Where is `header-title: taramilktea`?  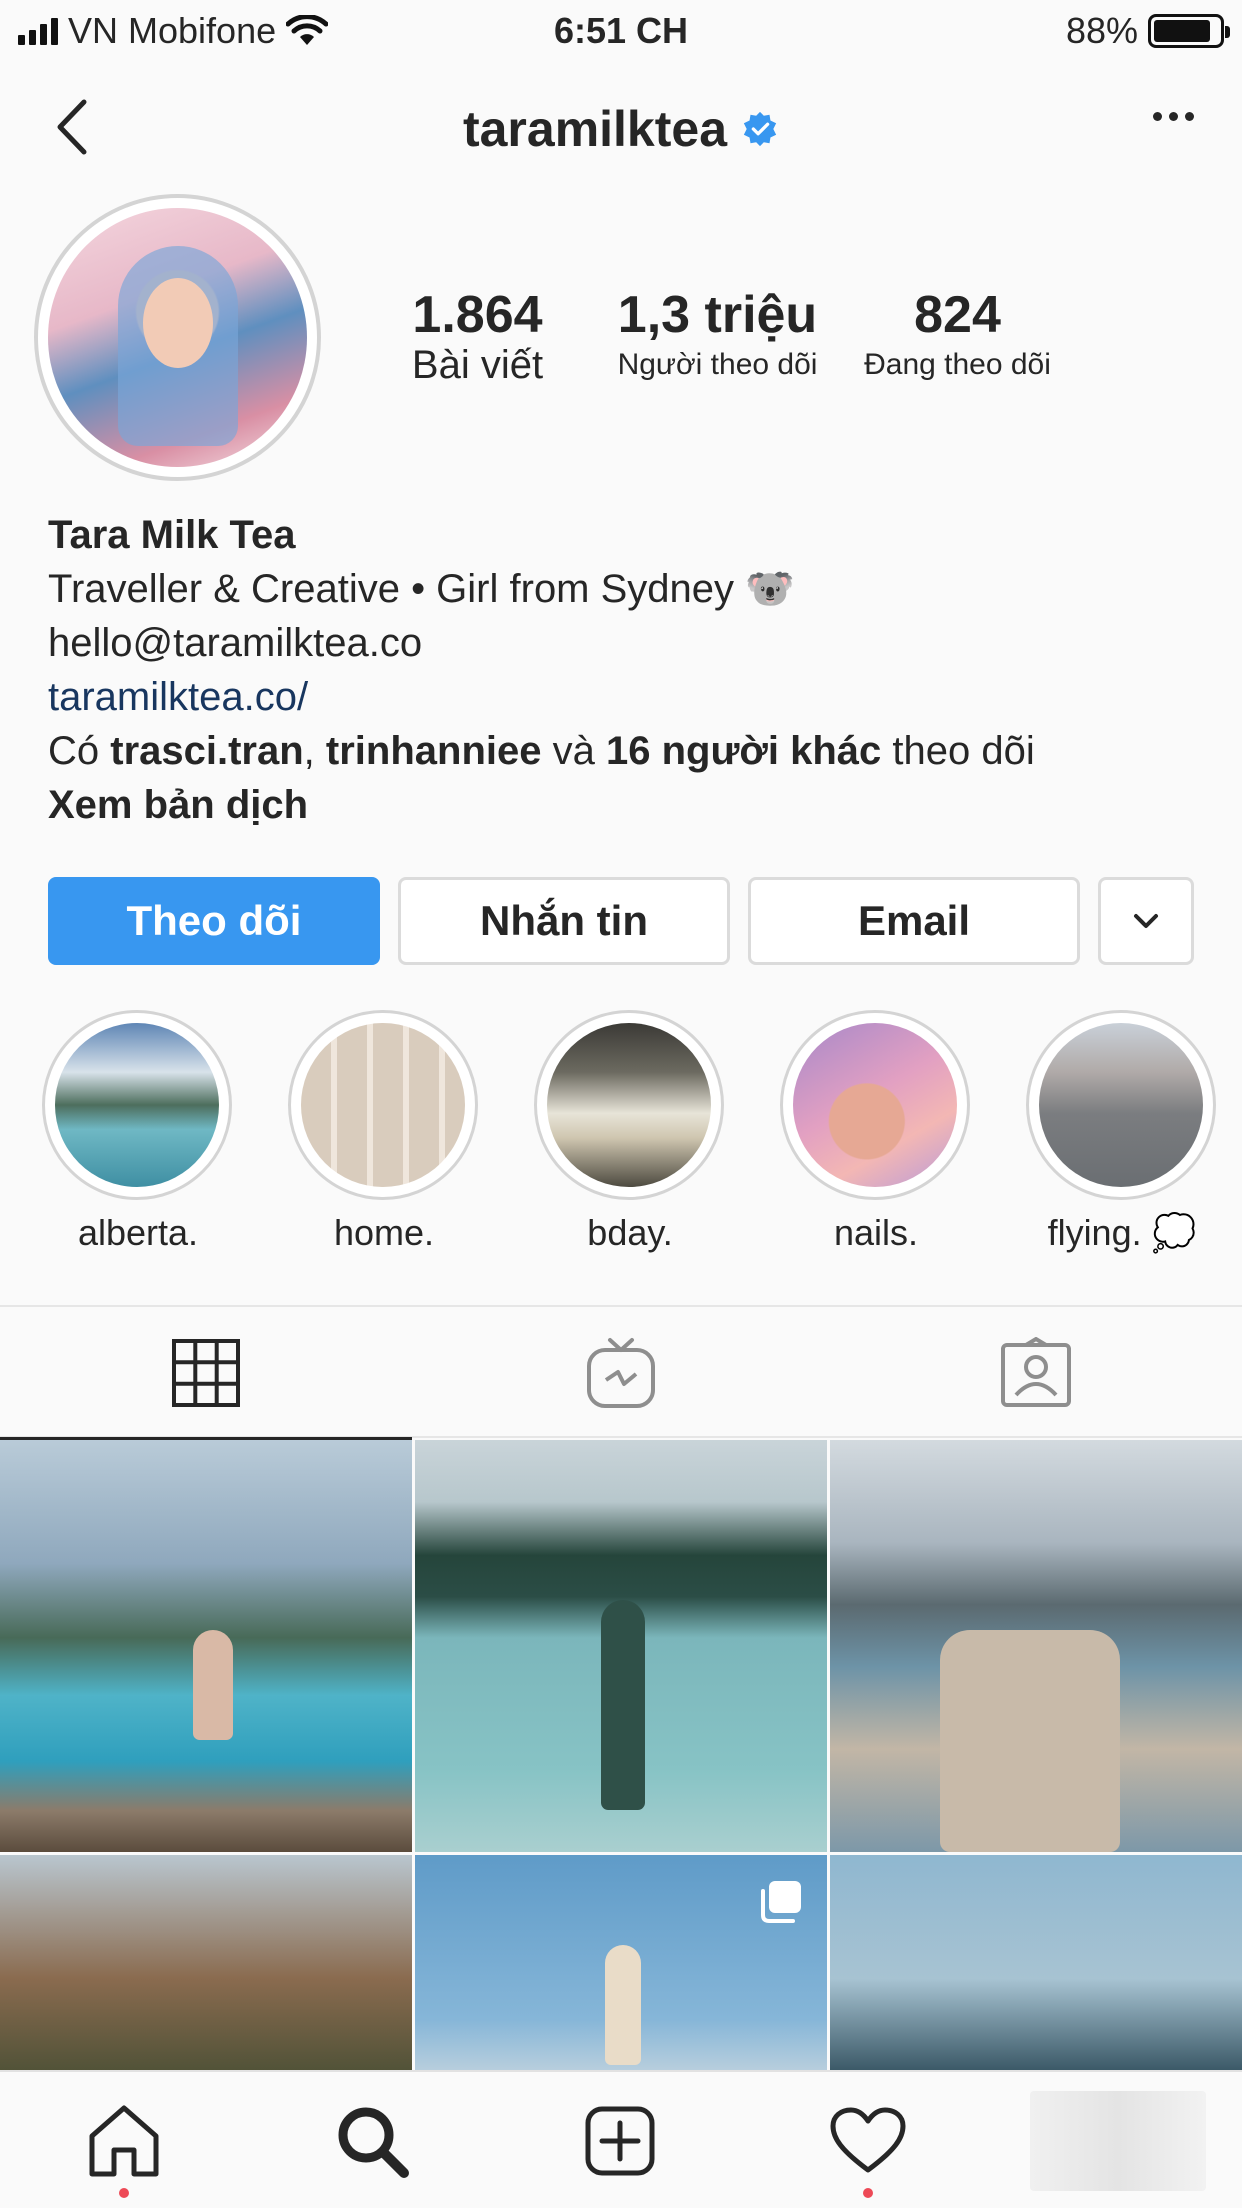 header-title: taramilktea is located at coordinates (621, 129).